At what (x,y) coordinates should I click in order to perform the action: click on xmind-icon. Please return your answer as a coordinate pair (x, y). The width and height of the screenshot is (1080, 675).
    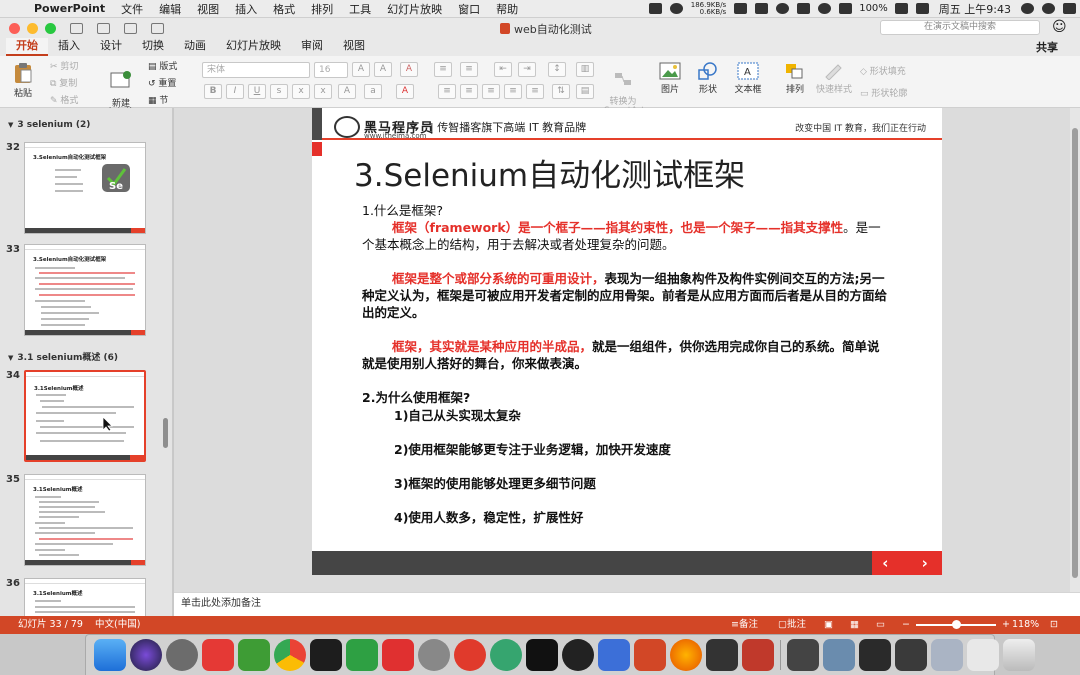
    Looking at the image, I should click on (218, 655).